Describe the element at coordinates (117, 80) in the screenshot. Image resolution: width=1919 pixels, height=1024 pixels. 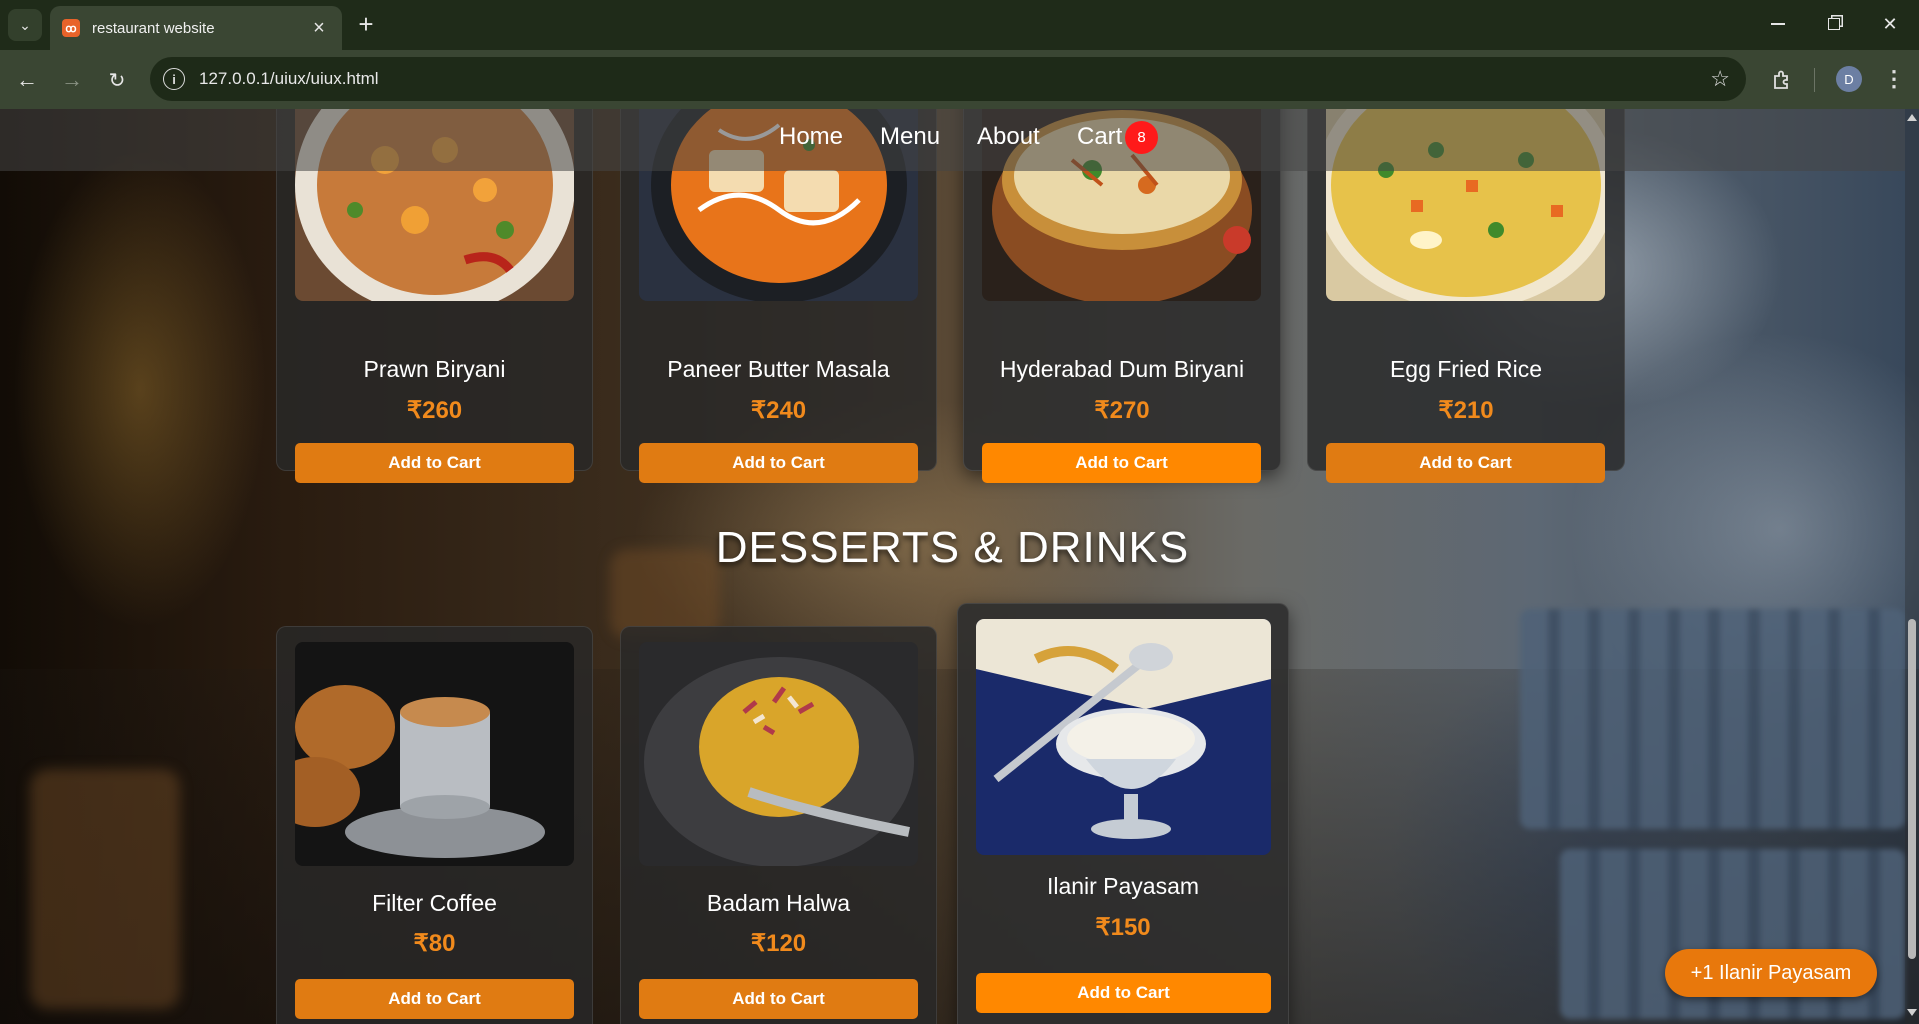
I see `reload-icon: ↻` at that location.